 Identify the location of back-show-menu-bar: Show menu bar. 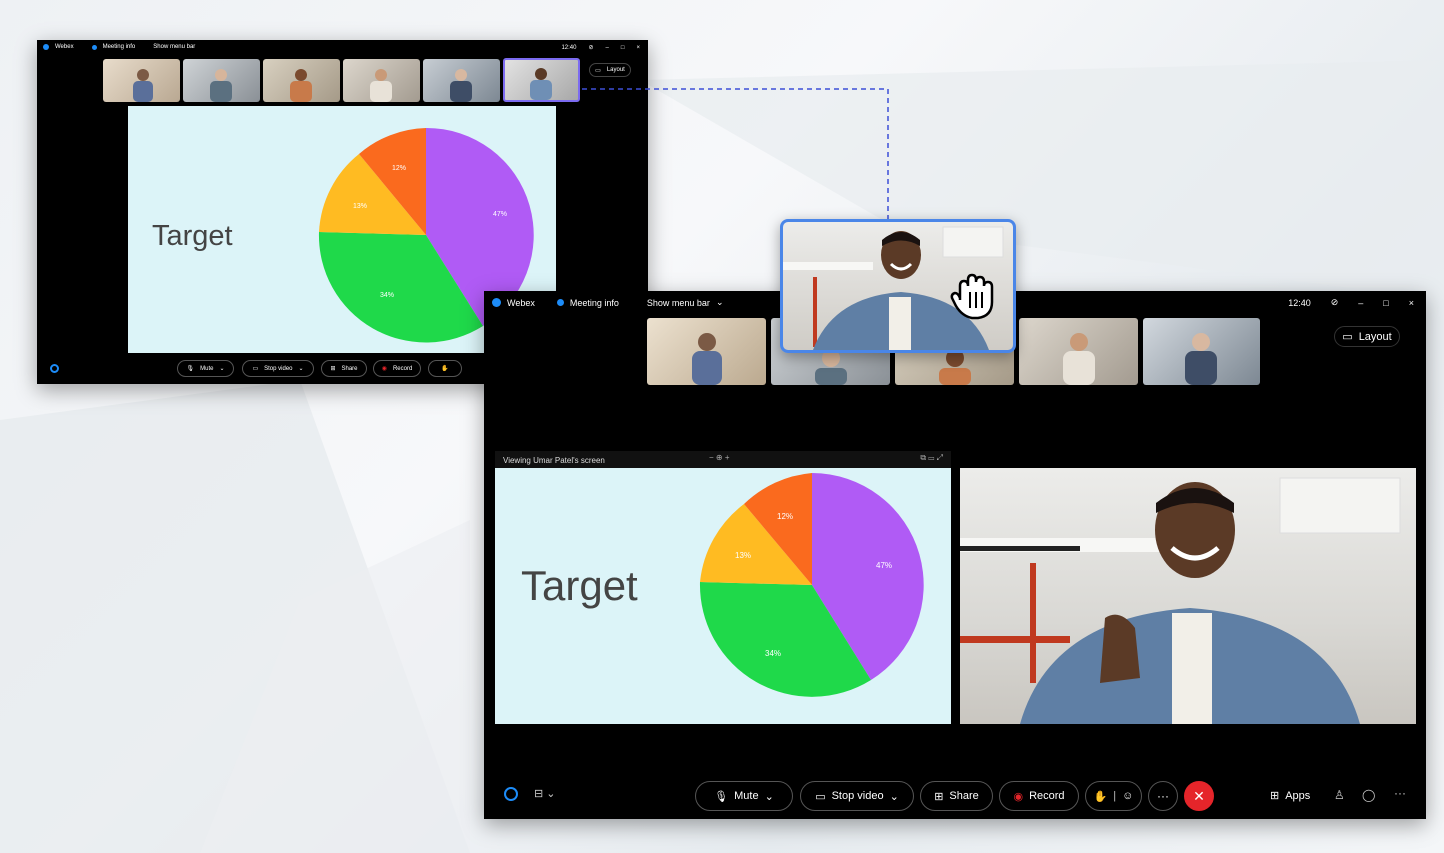
(174, 47).